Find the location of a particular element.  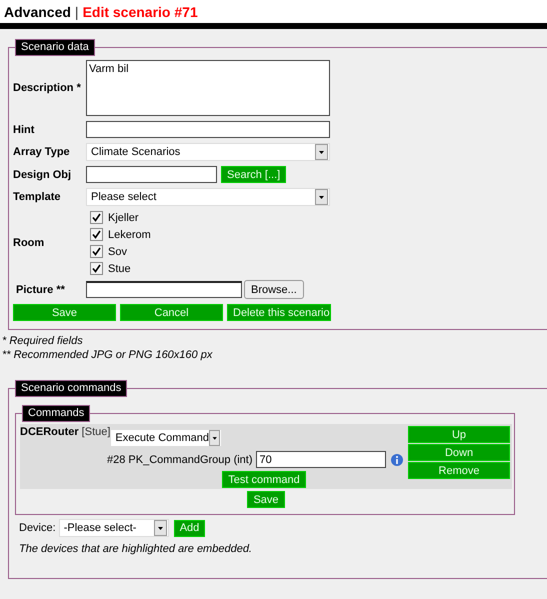

field-label: Template is located at coordinates (37, 197).